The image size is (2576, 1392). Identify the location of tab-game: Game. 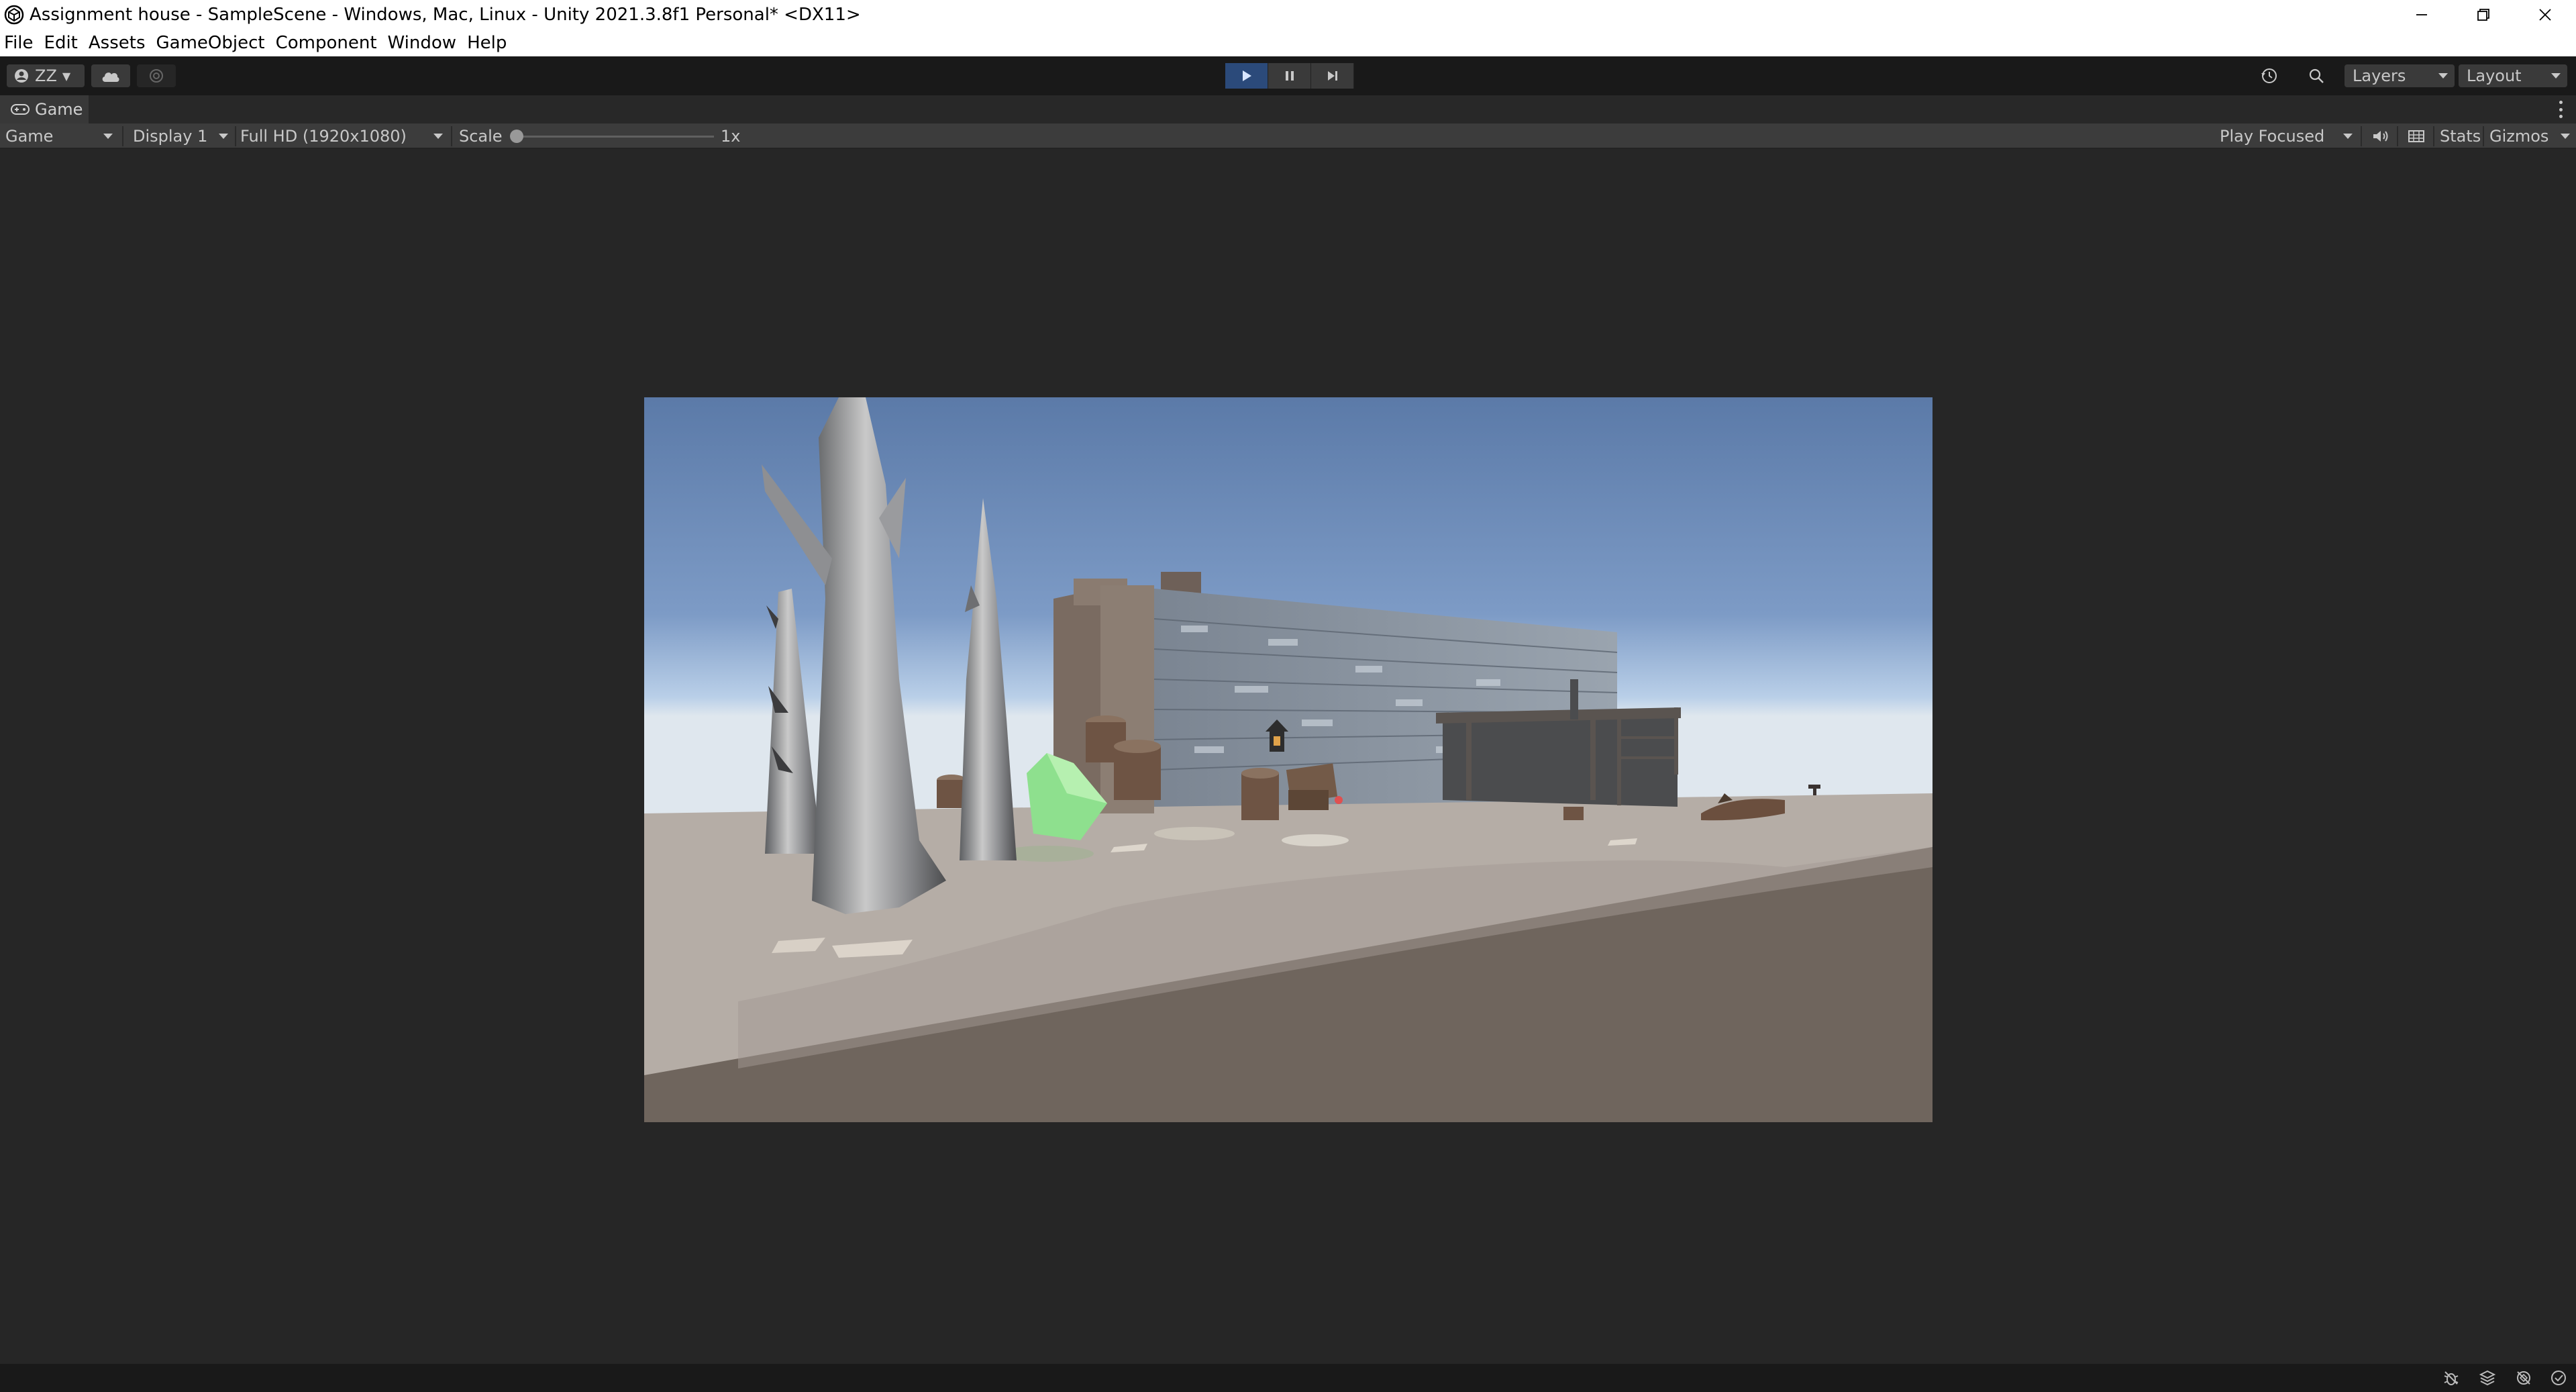
(44, 109).